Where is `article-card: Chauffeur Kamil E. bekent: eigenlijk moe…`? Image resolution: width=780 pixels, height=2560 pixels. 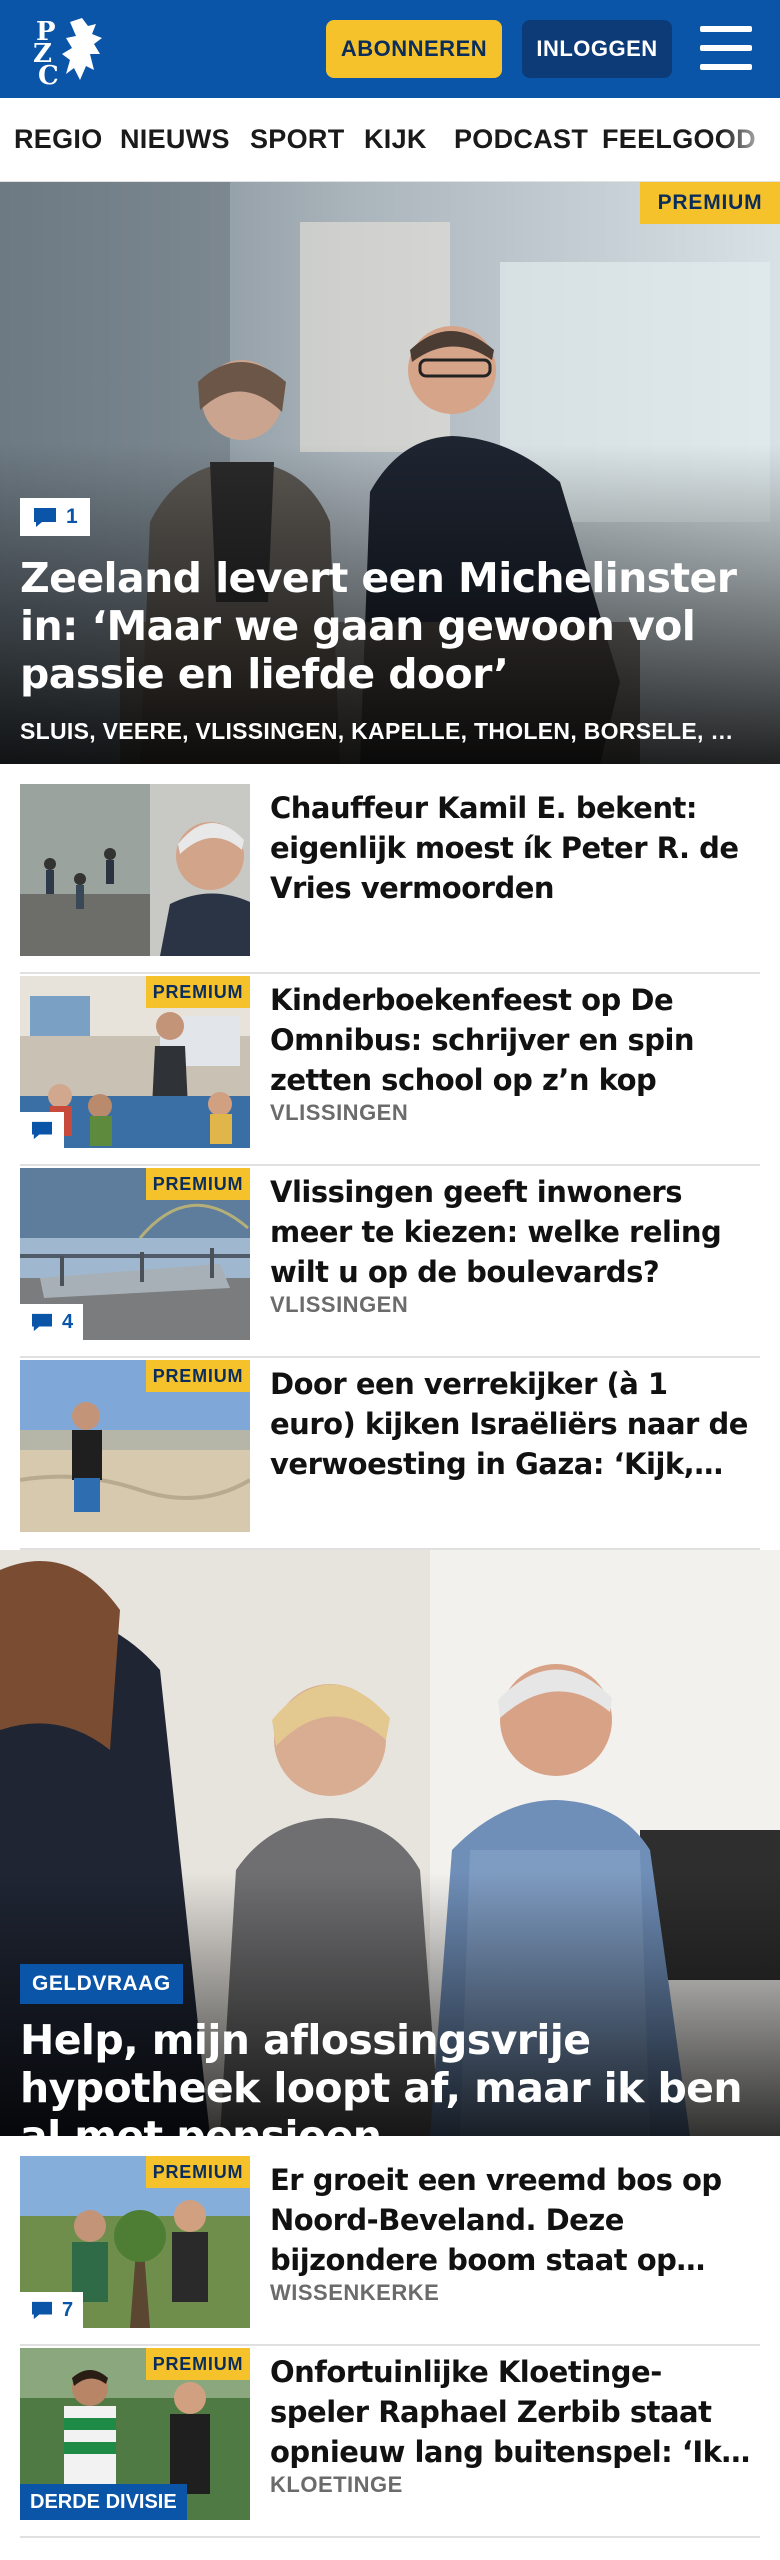 article-card: Chauffeur Kamil E. bekent: eigenlijk moe… is located at coordinates (390, 879).